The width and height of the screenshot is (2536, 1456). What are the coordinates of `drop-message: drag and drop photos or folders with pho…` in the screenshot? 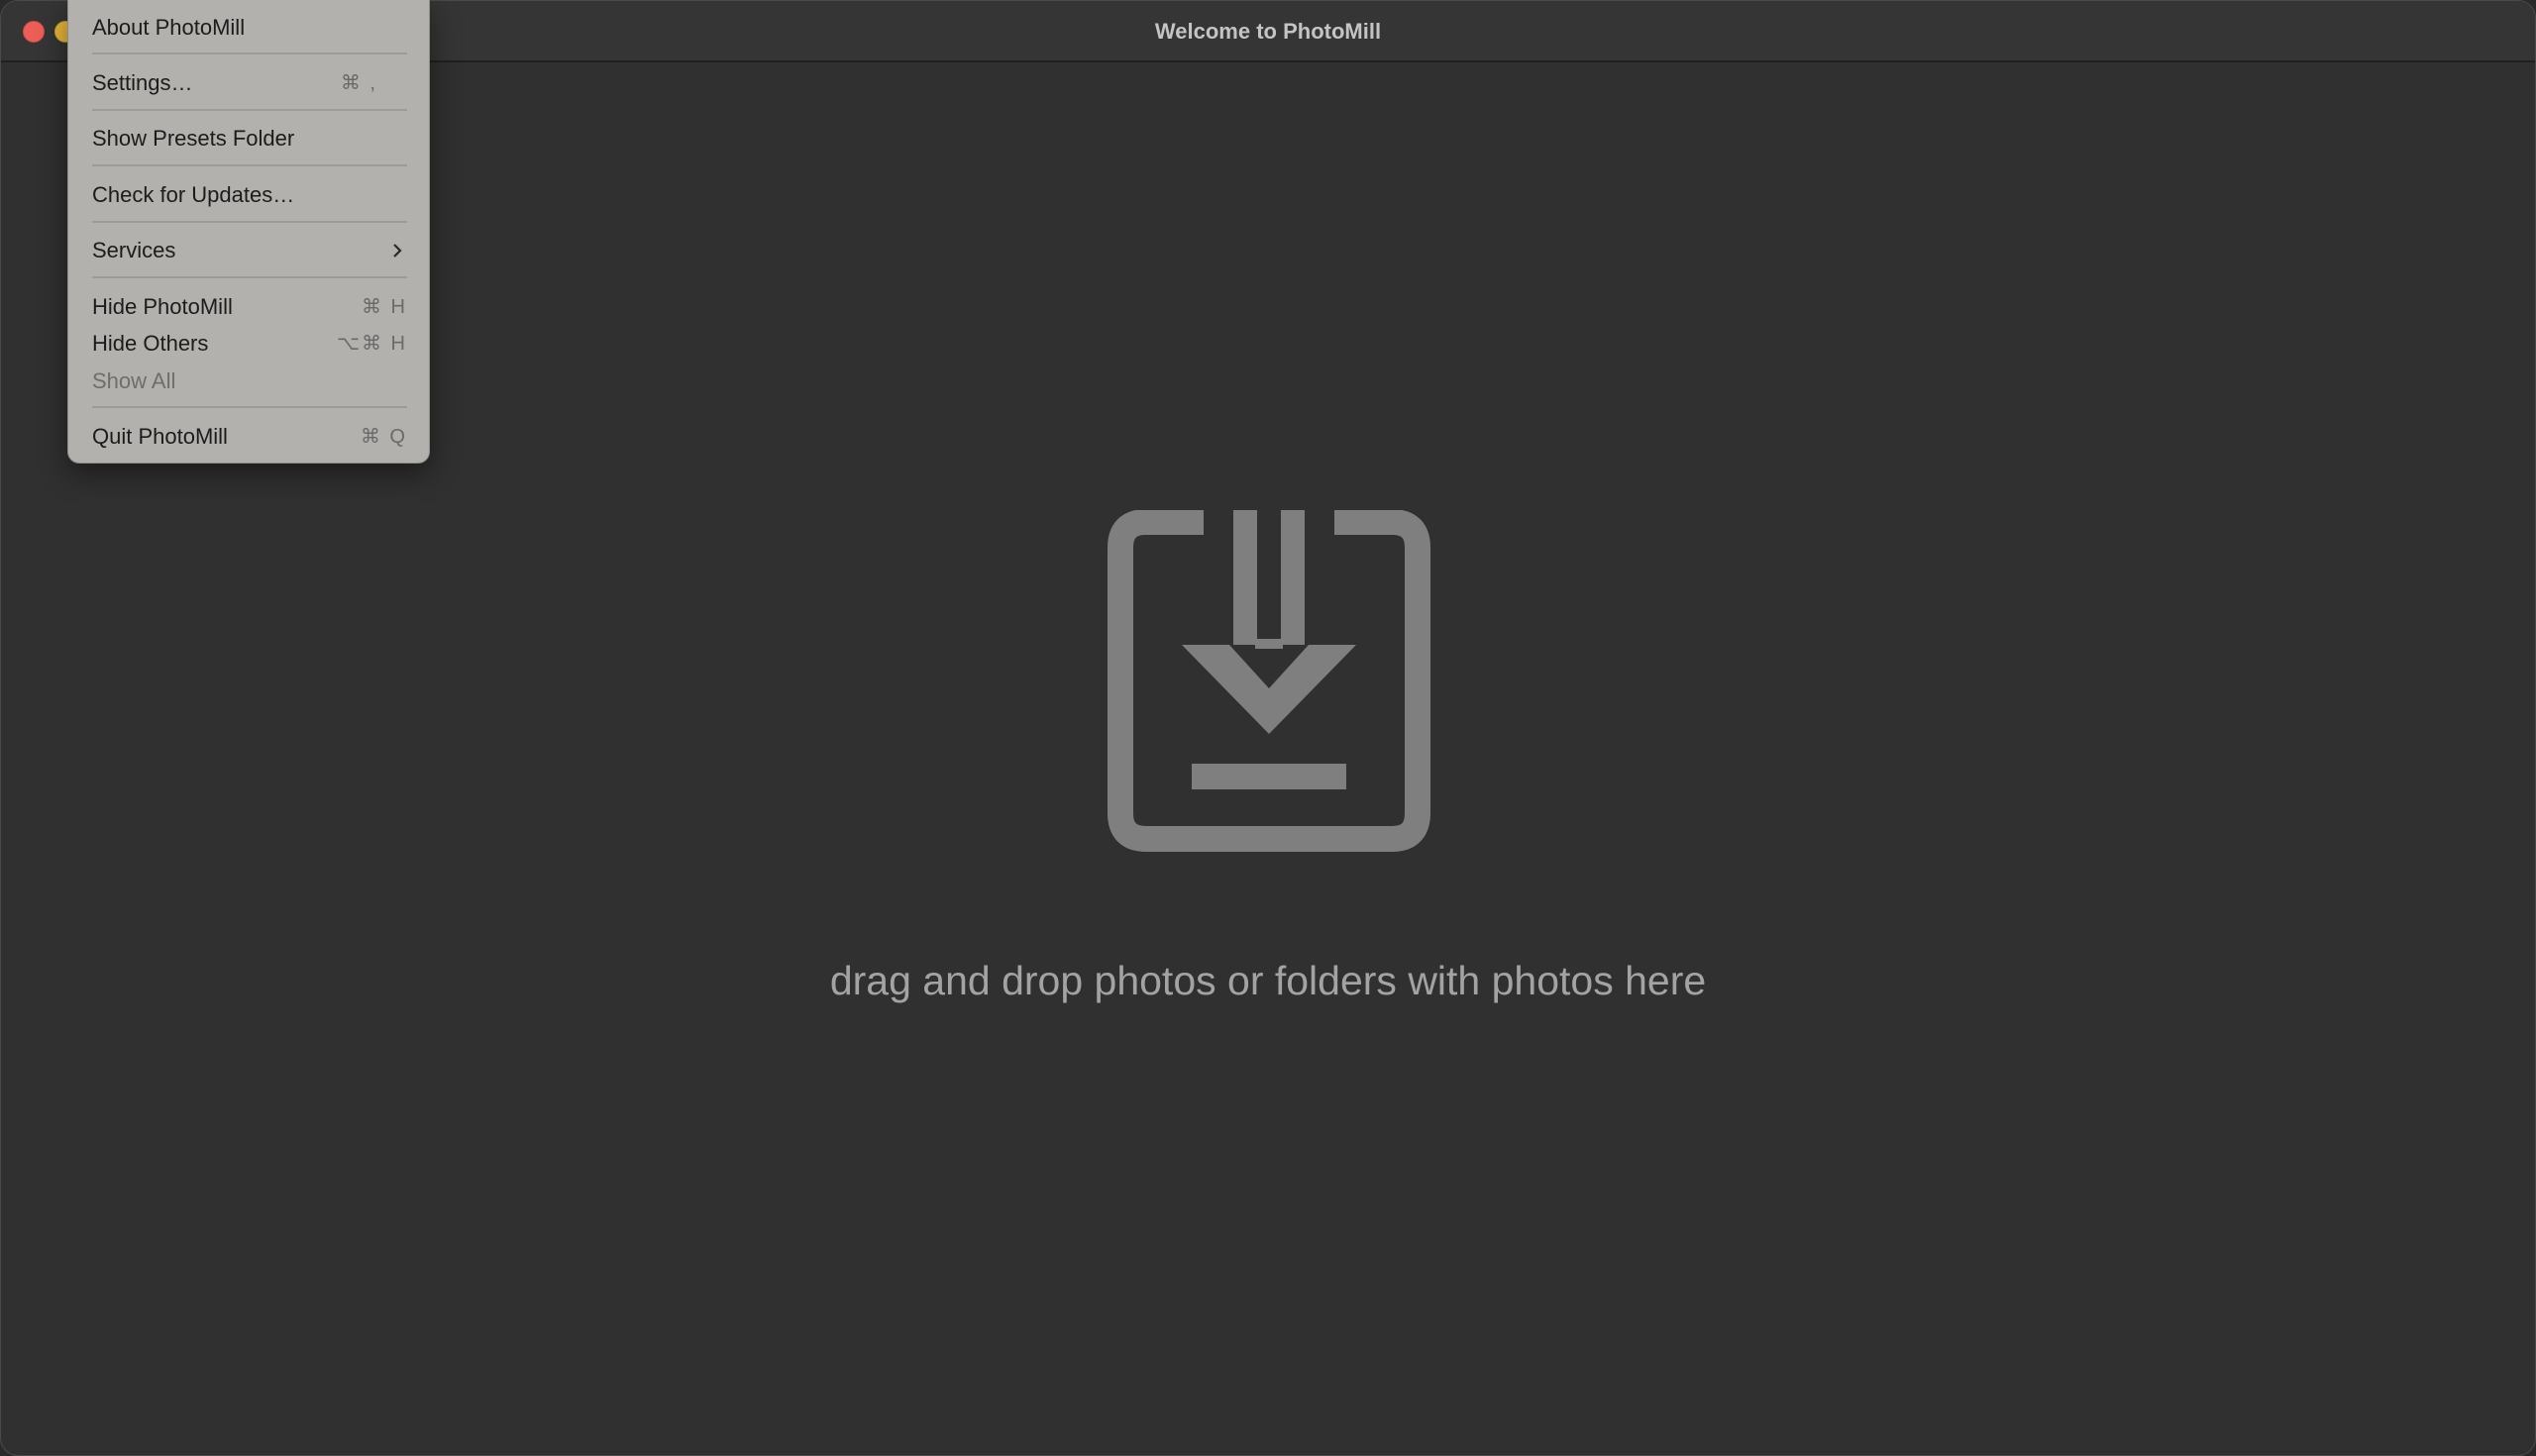 It's located at (1268, 980).